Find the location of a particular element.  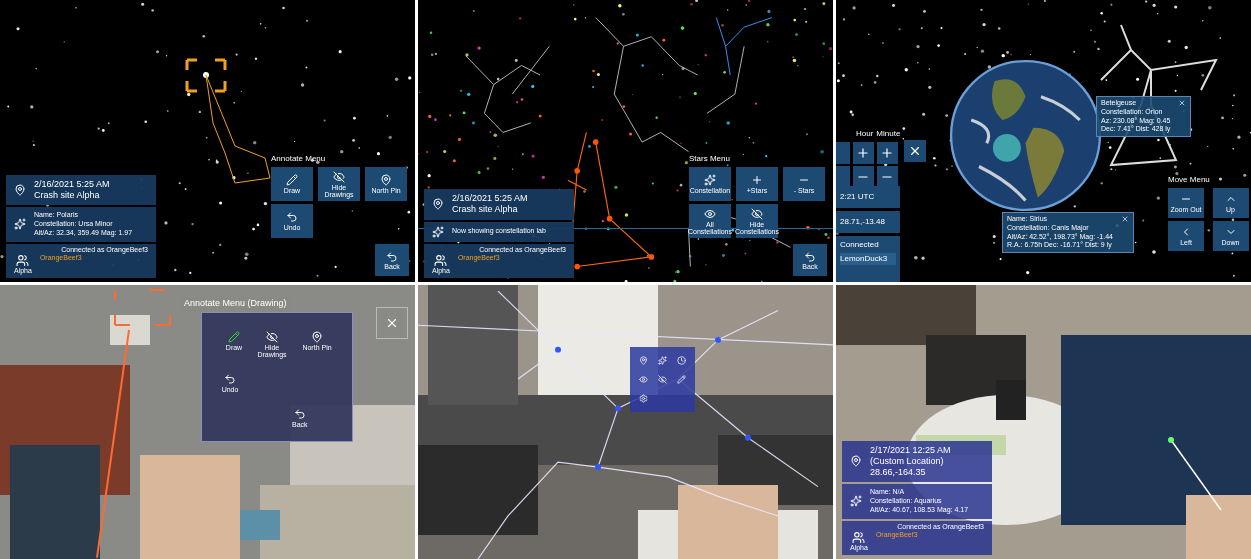

menu-title: Move Menu is located at coordinates (1189, 180).